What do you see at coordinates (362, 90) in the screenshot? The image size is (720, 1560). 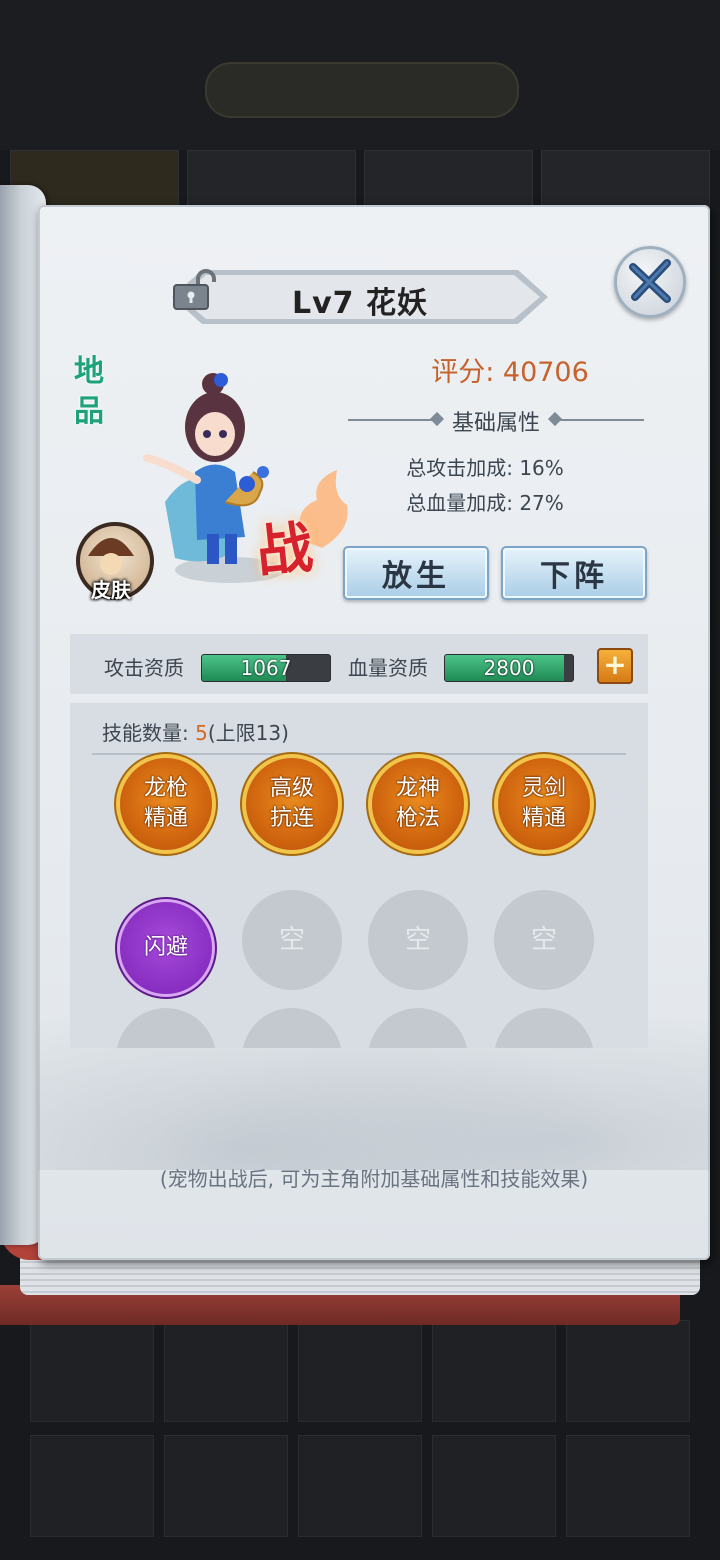 I see `background-title-pill` at bounding box center [362, 90].